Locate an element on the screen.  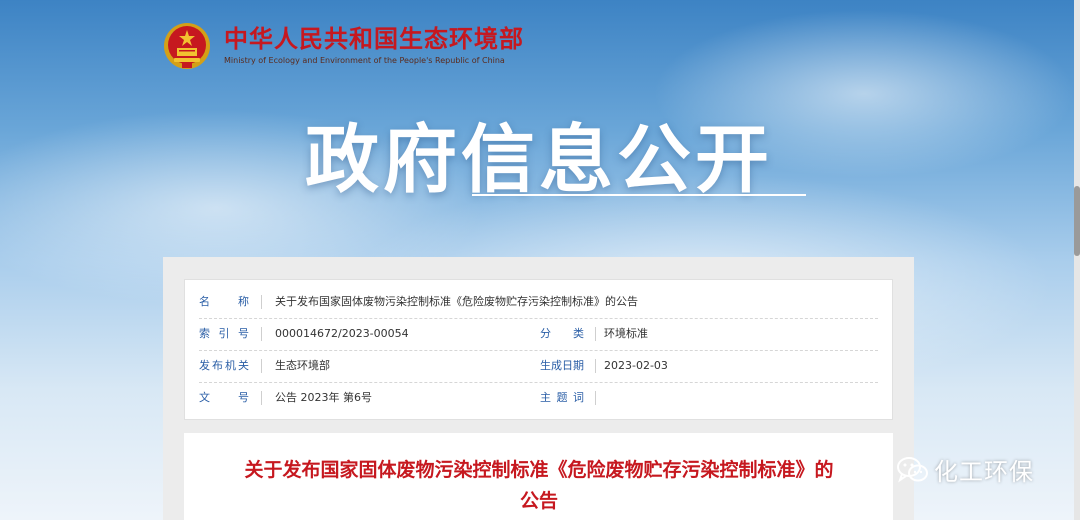
index-value: 000014672/2023-00054 is located at coordinates (342, 333).